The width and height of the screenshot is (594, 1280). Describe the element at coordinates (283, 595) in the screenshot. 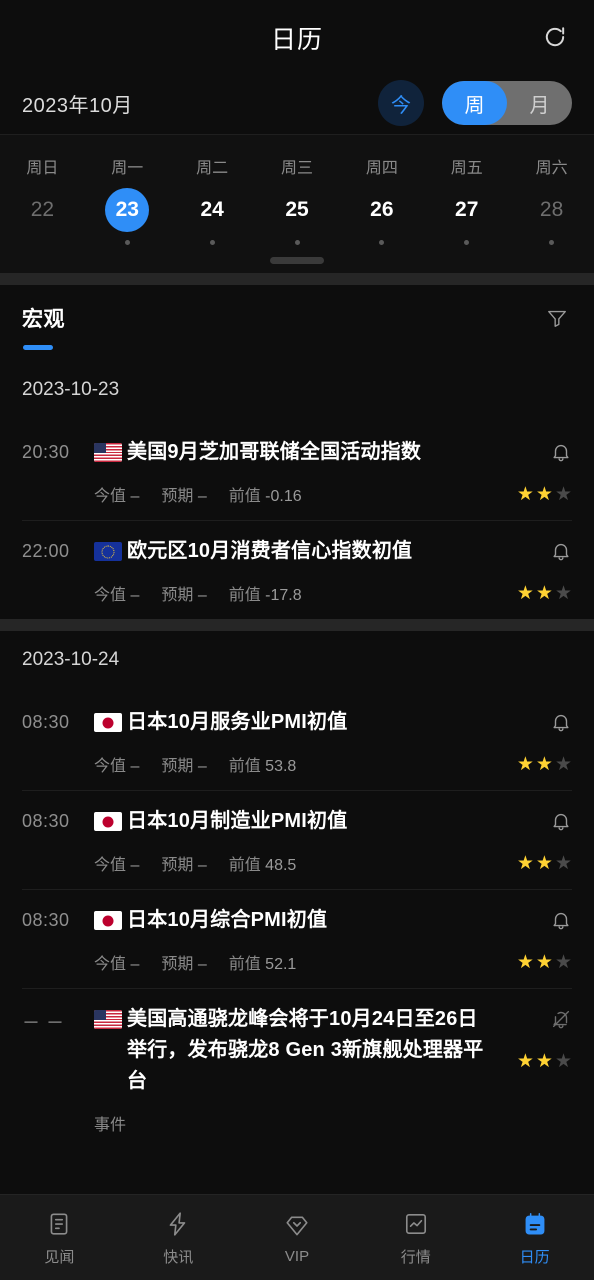

I see `event-previous-value: -17.8` at that location.